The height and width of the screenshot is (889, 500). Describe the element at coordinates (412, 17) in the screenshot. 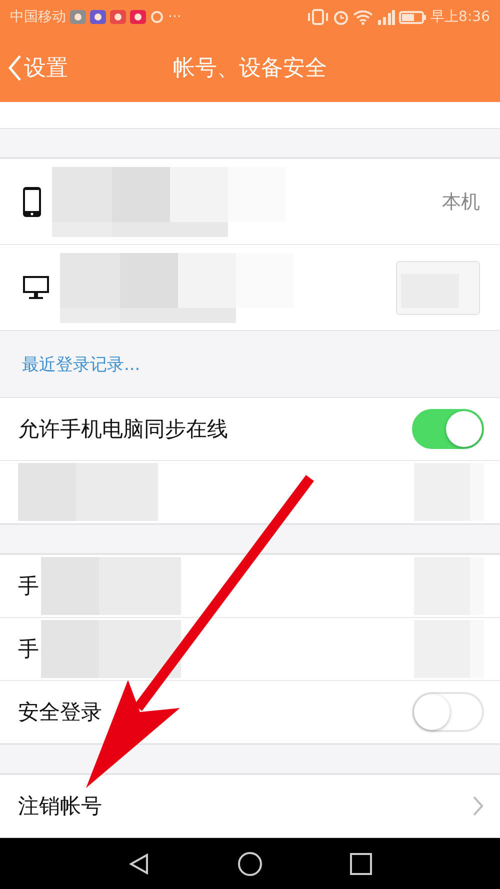

I see `battery-icon` at that location.